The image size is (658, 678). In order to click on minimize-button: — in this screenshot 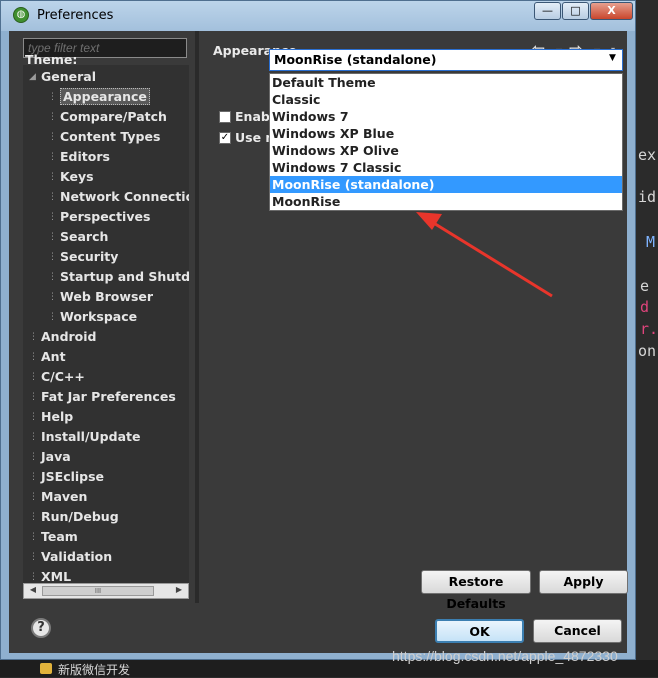, I will do `click(547, 11)`.